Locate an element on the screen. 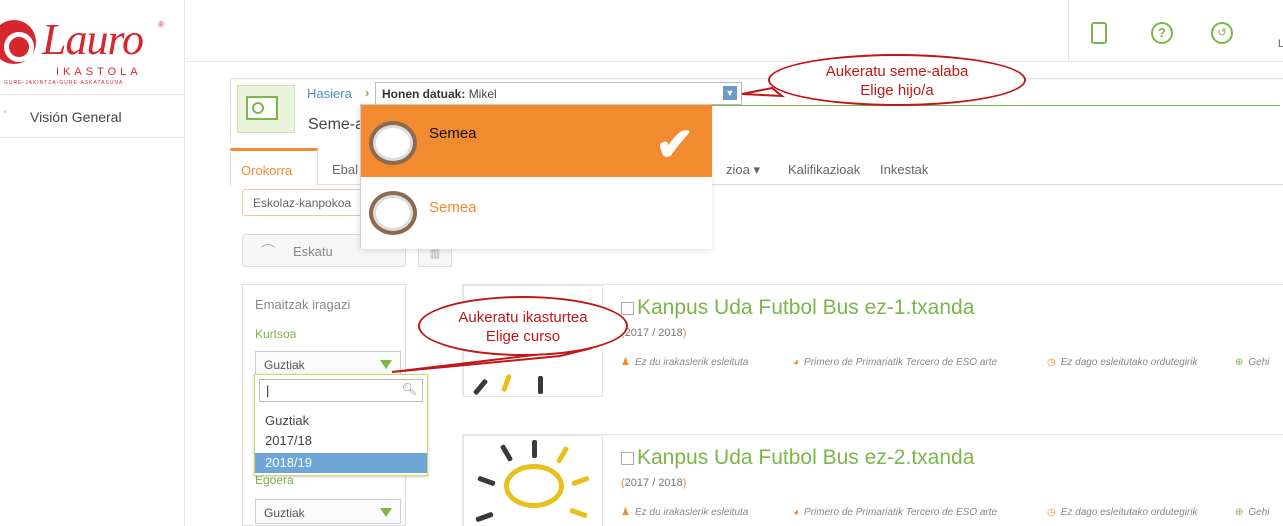 Image resolution: width=1283 pixels, height=526 pixels. callout-select-year: Aukeratu ikasturtea Elige curso is located at coordinates (523, 326).